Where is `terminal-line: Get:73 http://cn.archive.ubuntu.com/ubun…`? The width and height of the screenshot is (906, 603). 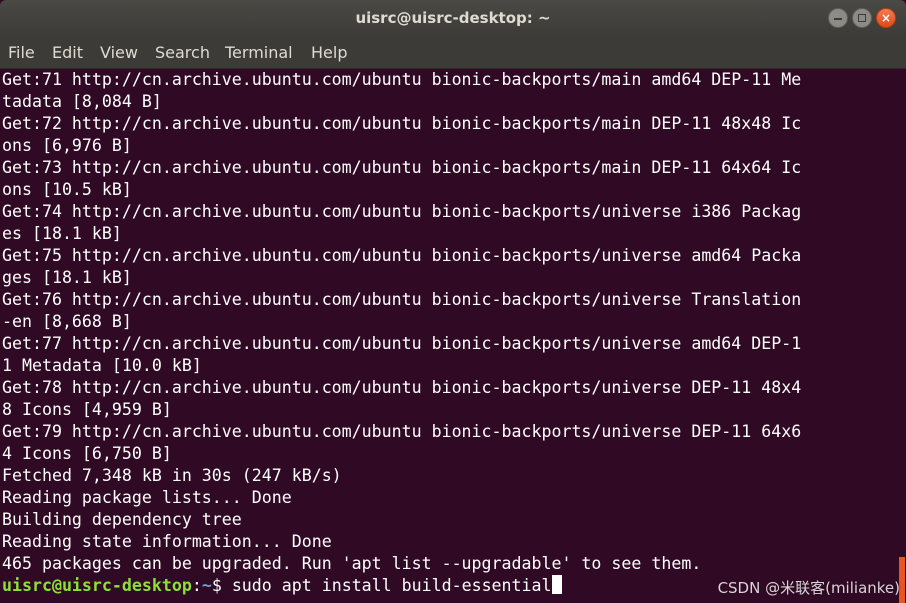
terminal-line: Get:73 http://cn.archive.ubuntu.com/ubun… is located at coordinates (402, 167).